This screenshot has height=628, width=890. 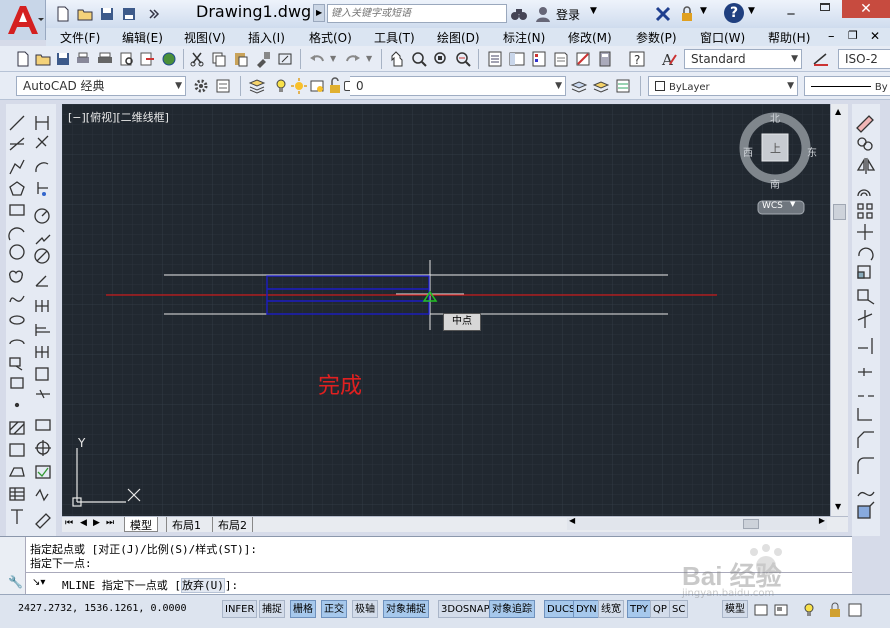 I want to click on inspection-icon, so click(x=43, y=472).